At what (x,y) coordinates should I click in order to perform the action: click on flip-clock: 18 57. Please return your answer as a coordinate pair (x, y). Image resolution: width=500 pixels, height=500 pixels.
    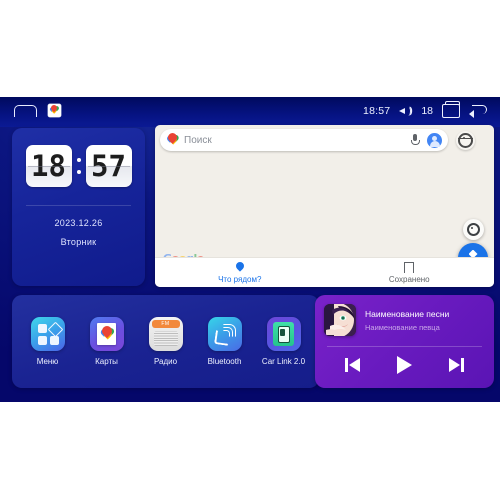
    Looking at the image, I should click on (78, 166).